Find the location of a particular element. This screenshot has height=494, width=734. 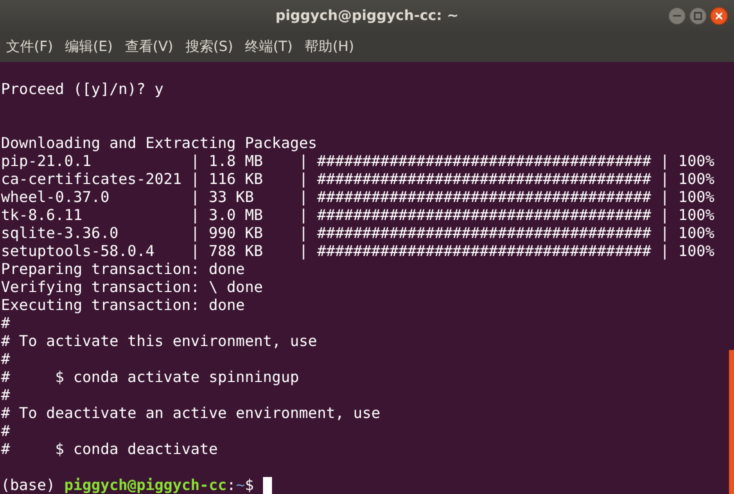

terminal-line: setuptools-58.0.4 | 788 KB | ##################################### | 100% is located at coordinates (357, 251).